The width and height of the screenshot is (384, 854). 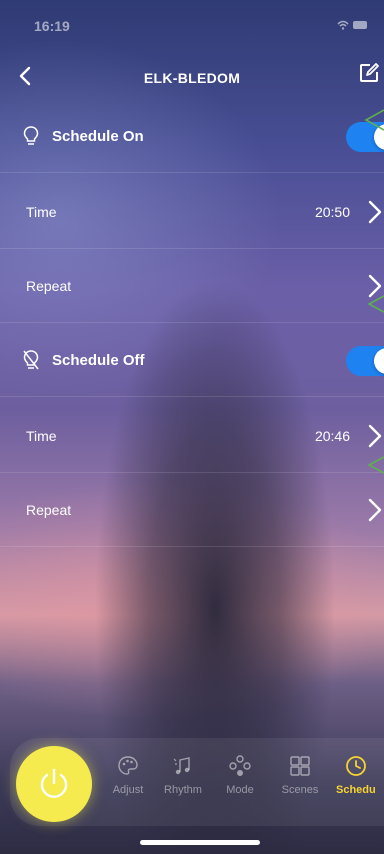 What do you see at coordinates (379, 361) in the screenshot?
I see `toggle-knob` at bounding box center [379, 361].